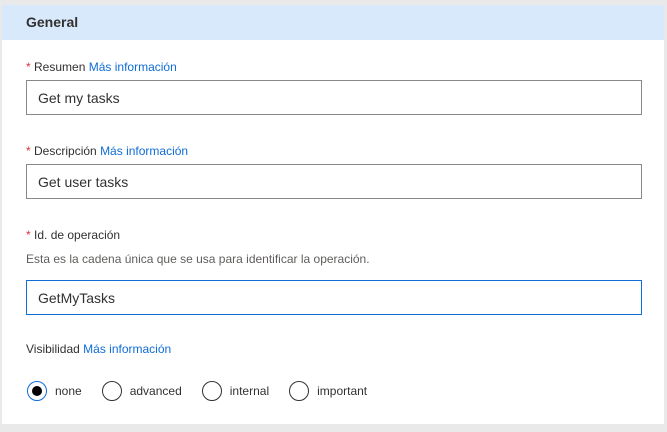  I want to click on radio-none: none, so click(54, 391).